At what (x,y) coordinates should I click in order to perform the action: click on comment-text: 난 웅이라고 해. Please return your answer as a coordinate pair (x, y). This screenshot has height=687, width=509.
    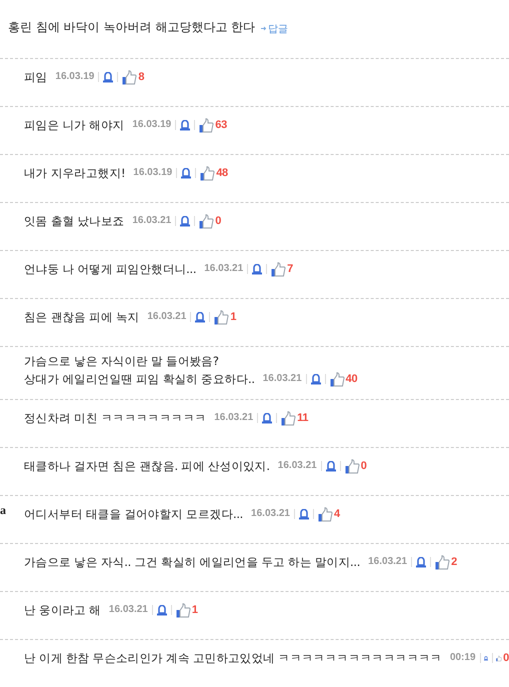
    Looking at the image, I should click on (62, 610).